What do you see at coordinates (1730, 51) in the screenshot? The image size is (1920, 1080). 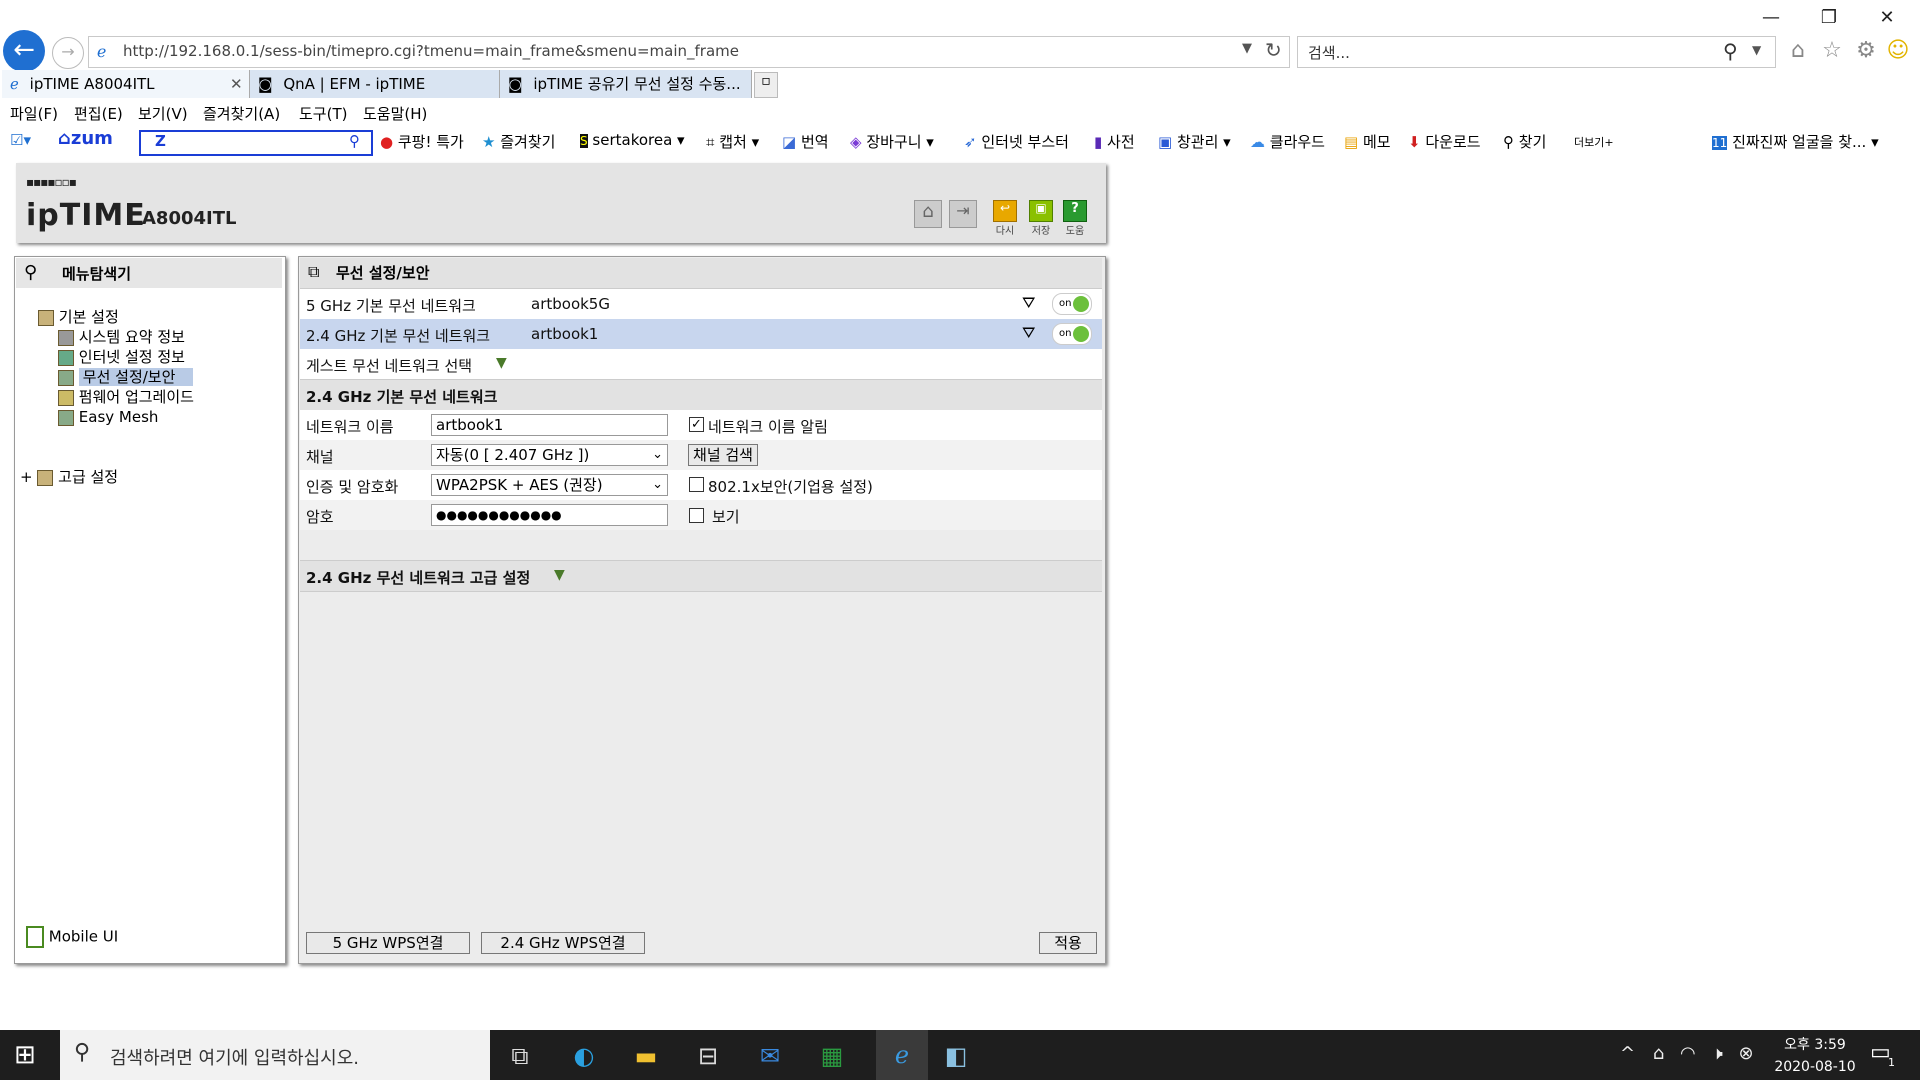 I see `search-icon: ⚲` at bounding box center [1730, 51].